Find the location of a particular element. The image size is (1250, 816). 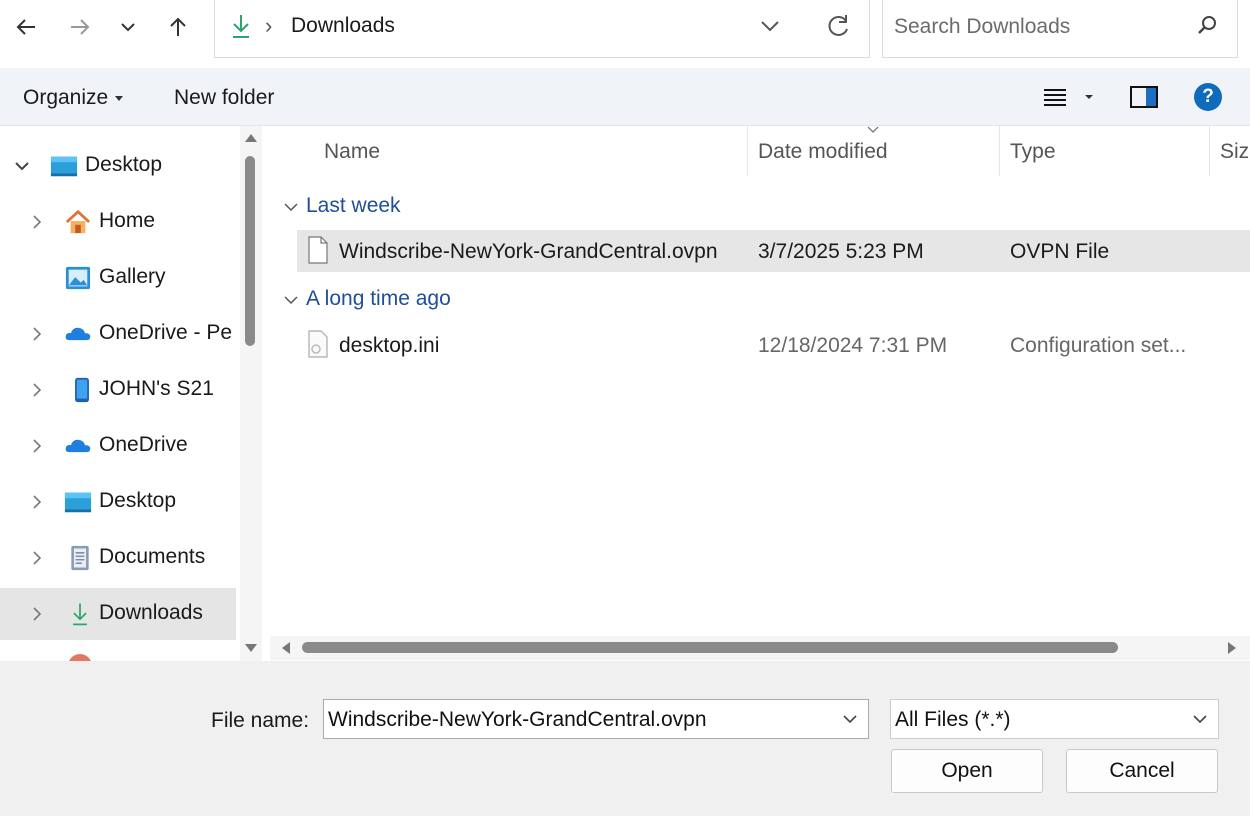

file-name-combobox is located at coordinates (596, 719).